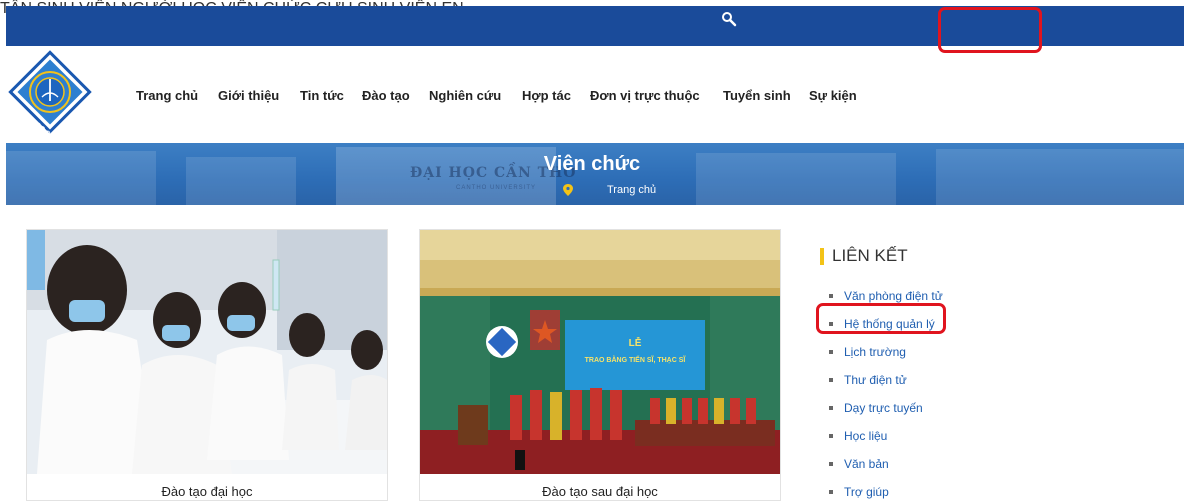 The height and width of the screenshot is (501, 1184). Describe the element at coordinates (757, 96) in the screenshot. I see `nav-tuyen-sinh: Tuyển sinh` at that location.